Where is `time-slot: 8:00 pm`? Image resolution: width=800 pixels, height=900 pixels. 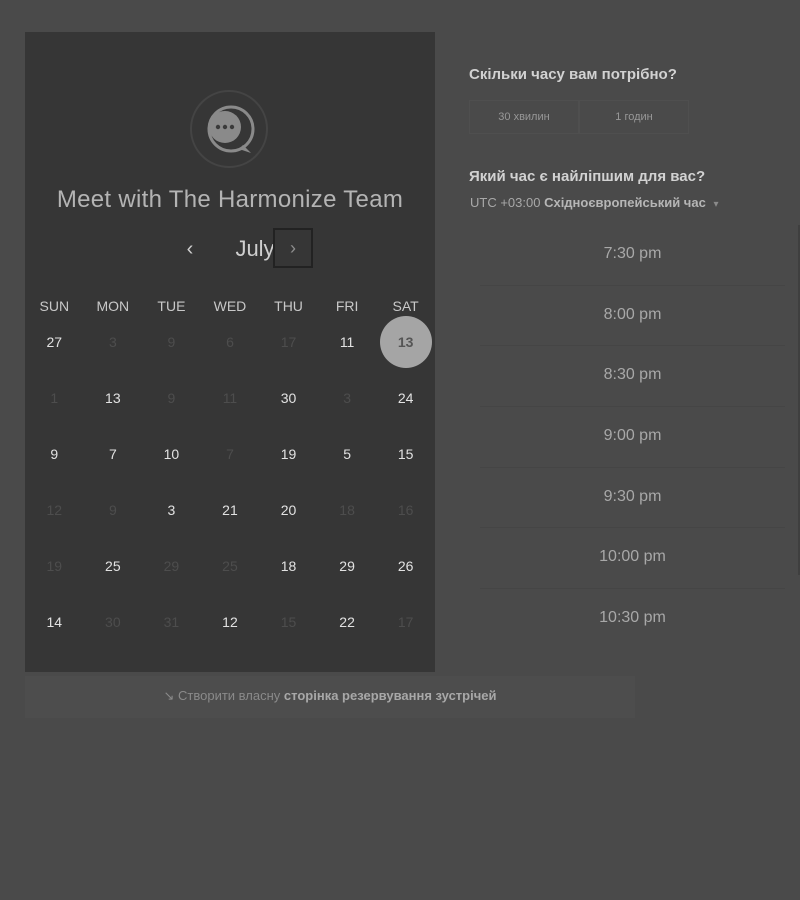
time-slot: 8:00 pm is located at coordinates (632, 316).